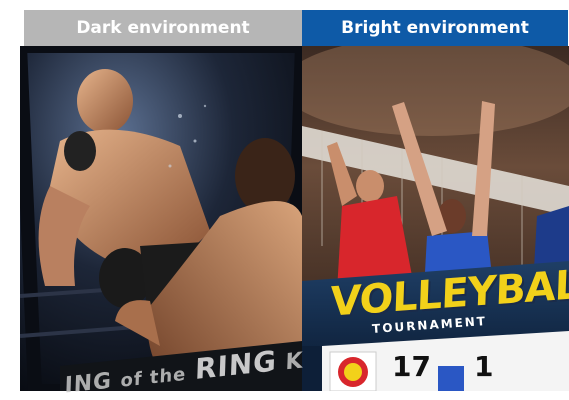 Image resolution: width=569 pixels, height=400 pixels. What do you see at coordinates (294, 362) in the screenshot?
I see `ring-word-4: K` at bounding box center [294, 362].